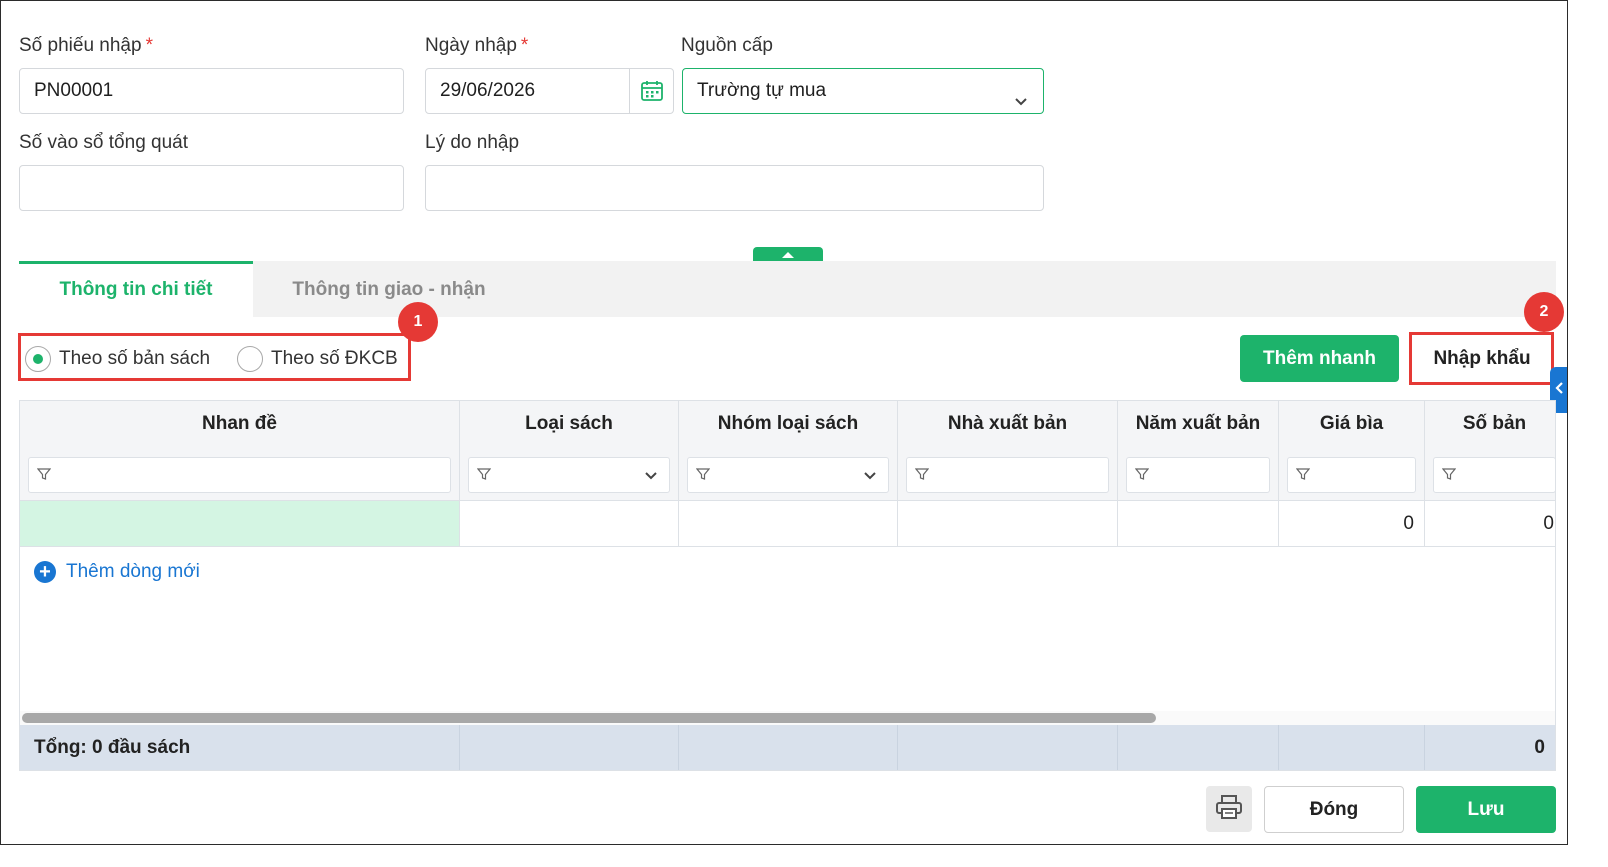 The image size is (1608, 867). What do you see at coordinates (1352, 451) in the screenshot?
I see `column-header-gia-bia: Giá bìa` at bounding box center [1352, 451].